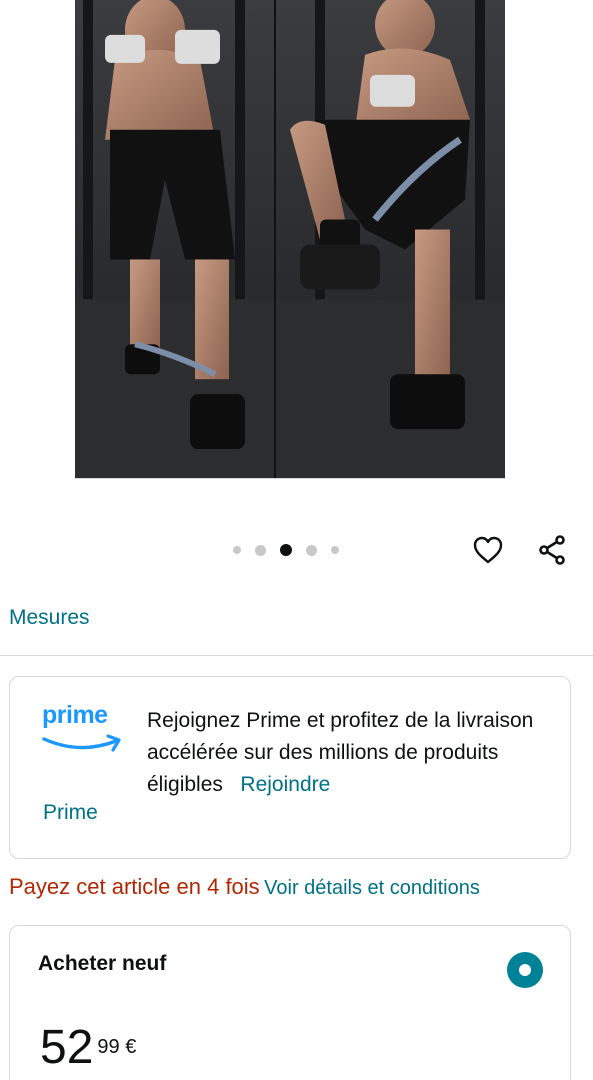  Describe the element at coordinates (296, 655) in the screenshot. I see `divider` at that location.